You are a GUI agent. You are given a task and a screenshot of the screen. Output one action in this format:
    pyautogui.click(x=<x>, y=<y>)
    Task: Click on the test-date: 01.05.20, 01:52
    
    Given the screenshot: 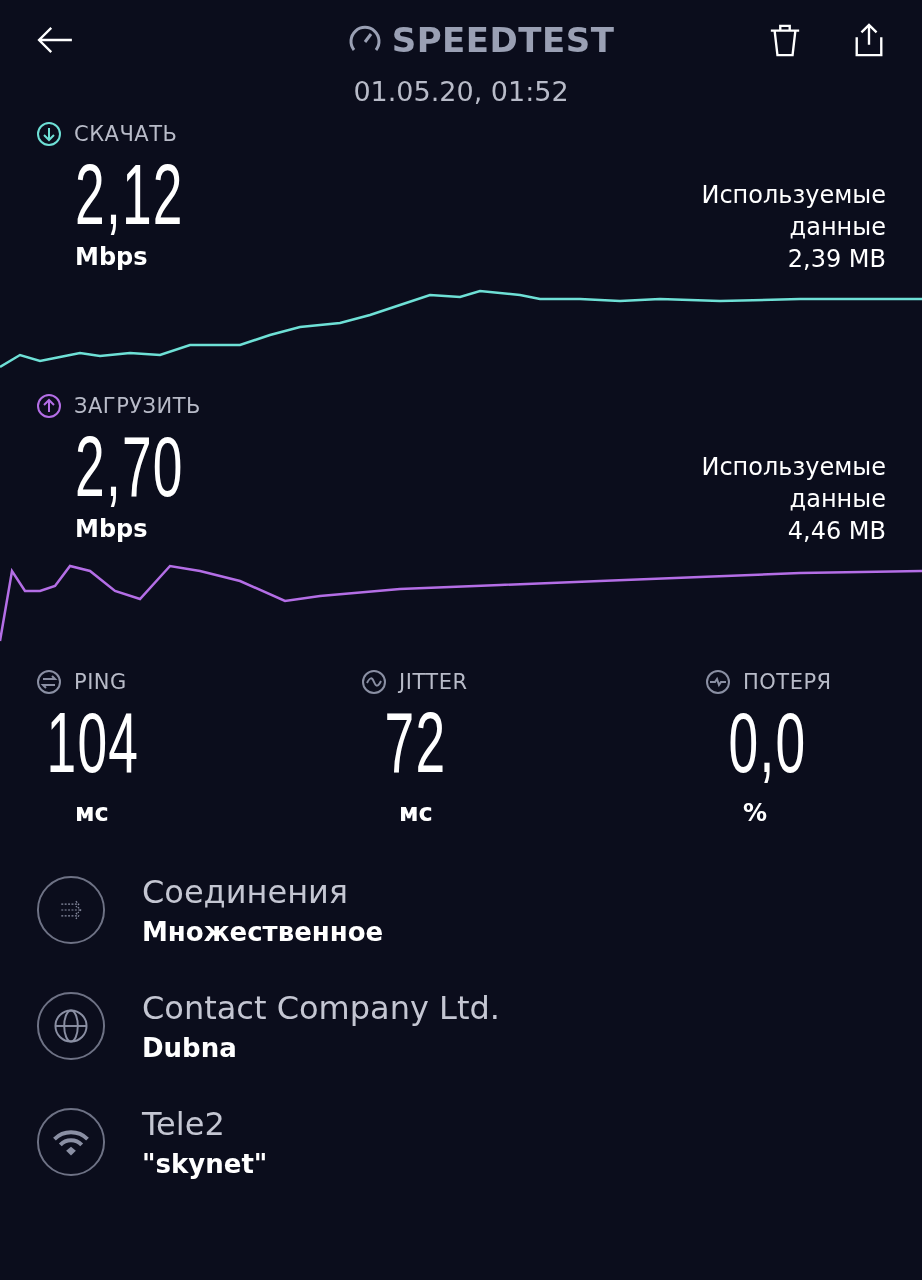 What is the action you would take?
    pyautogui.click(x=461, y=91)
    